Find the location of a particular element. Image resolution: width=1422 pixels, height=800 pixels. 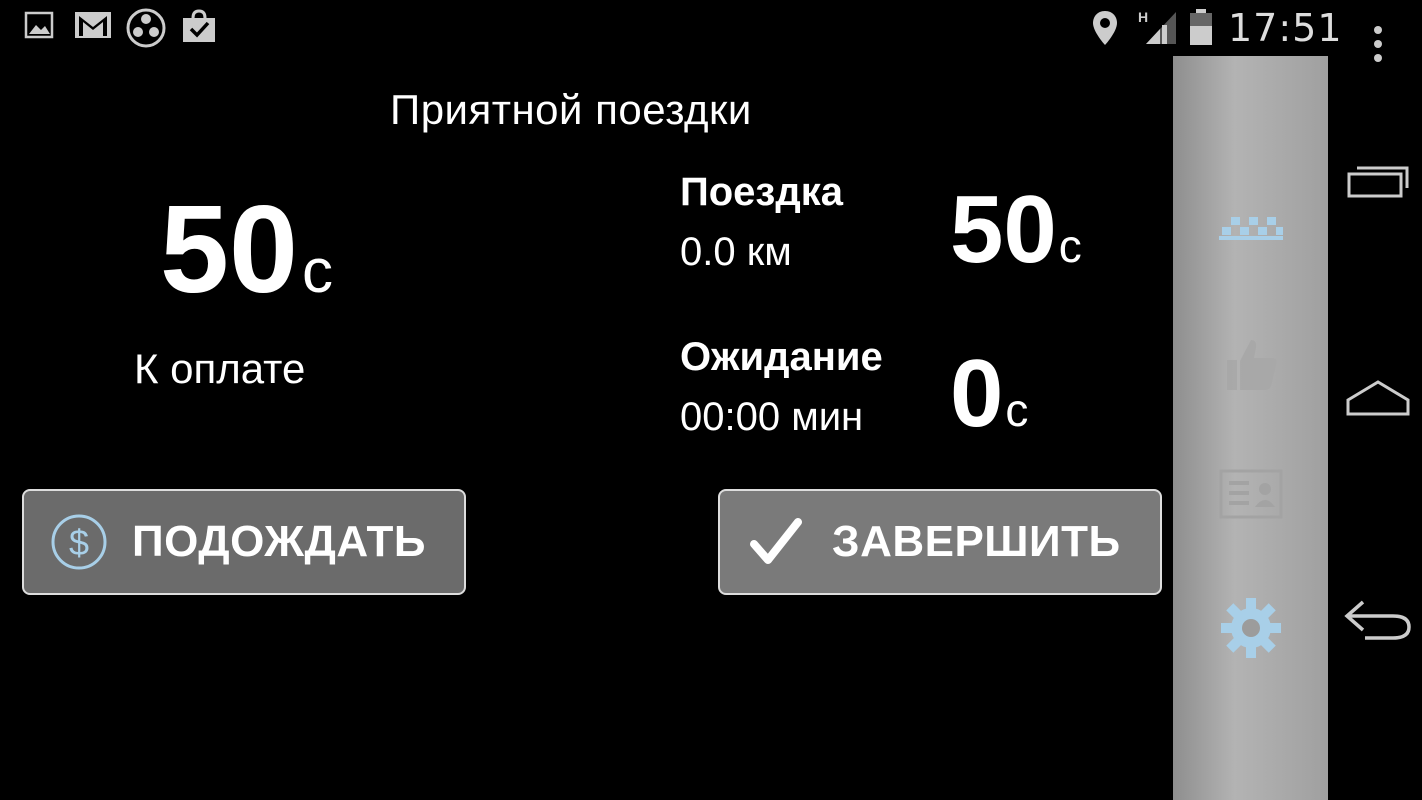

id-card-icon is located at coordinates (1251, 494).